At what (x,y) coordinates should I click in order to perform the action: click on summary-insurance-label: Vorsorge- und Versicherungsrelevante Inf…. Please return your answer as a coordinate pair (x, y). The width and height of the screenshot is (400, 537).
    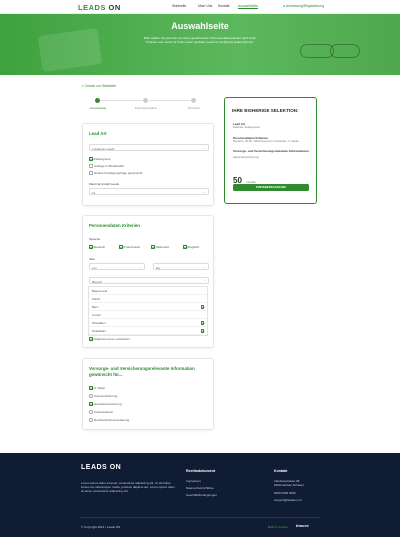
    Looking at the image, I should click on (271, 151).